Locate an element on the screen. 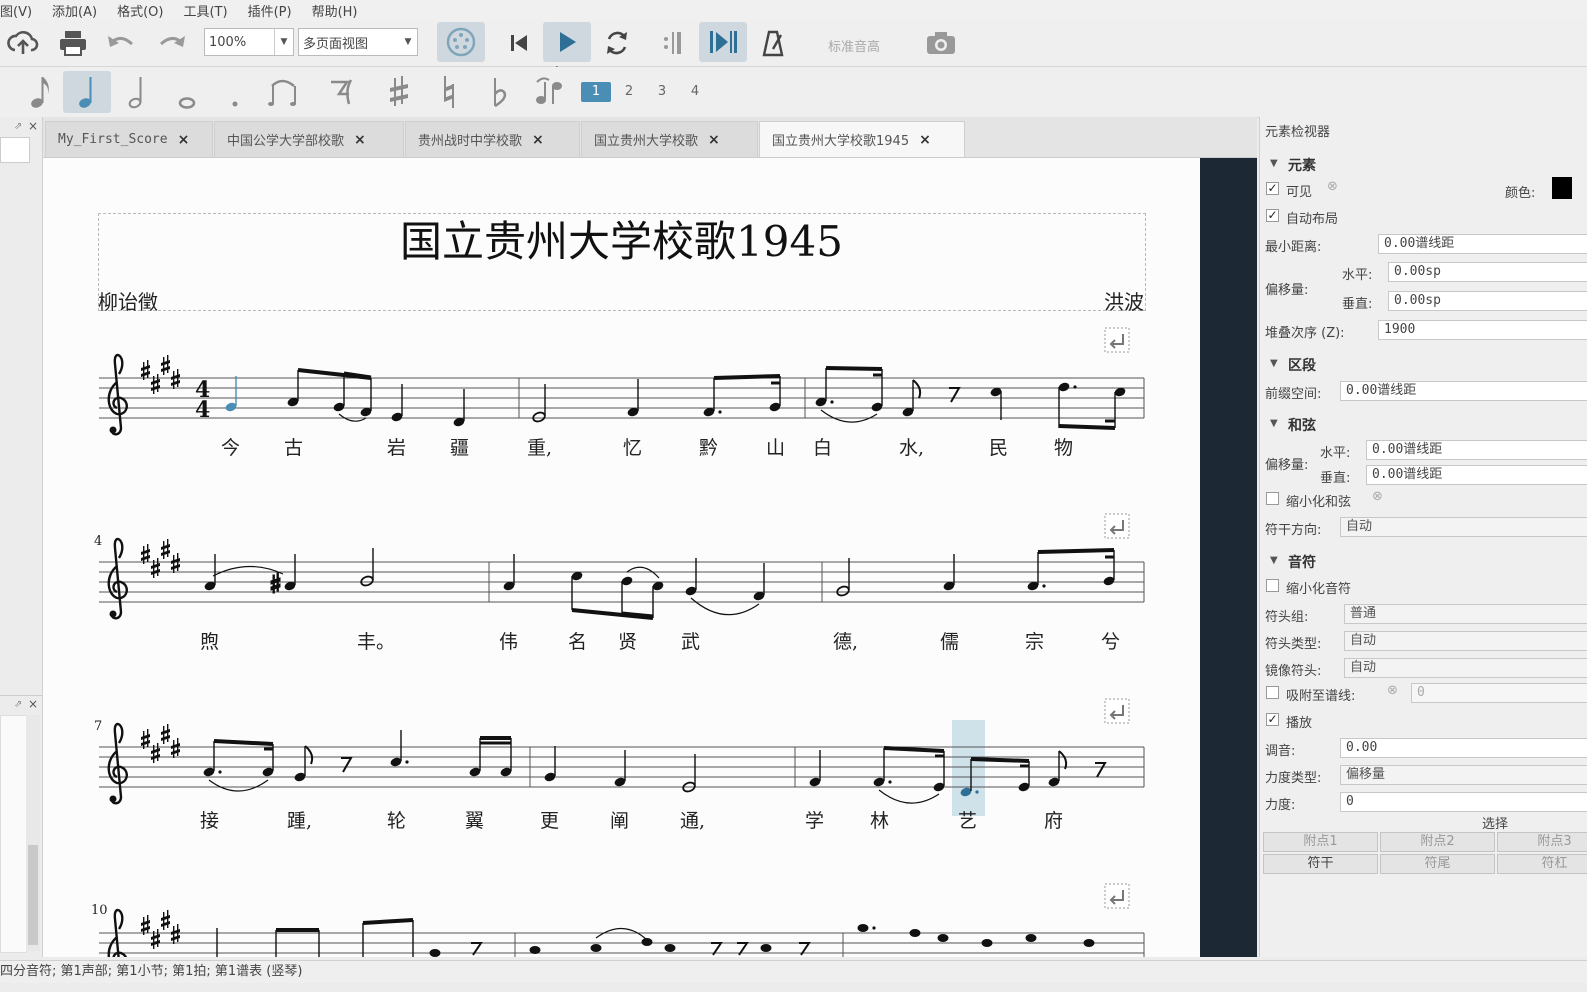  auto-layout-checkbox: ✓ is located at coordinates (1272, 215).